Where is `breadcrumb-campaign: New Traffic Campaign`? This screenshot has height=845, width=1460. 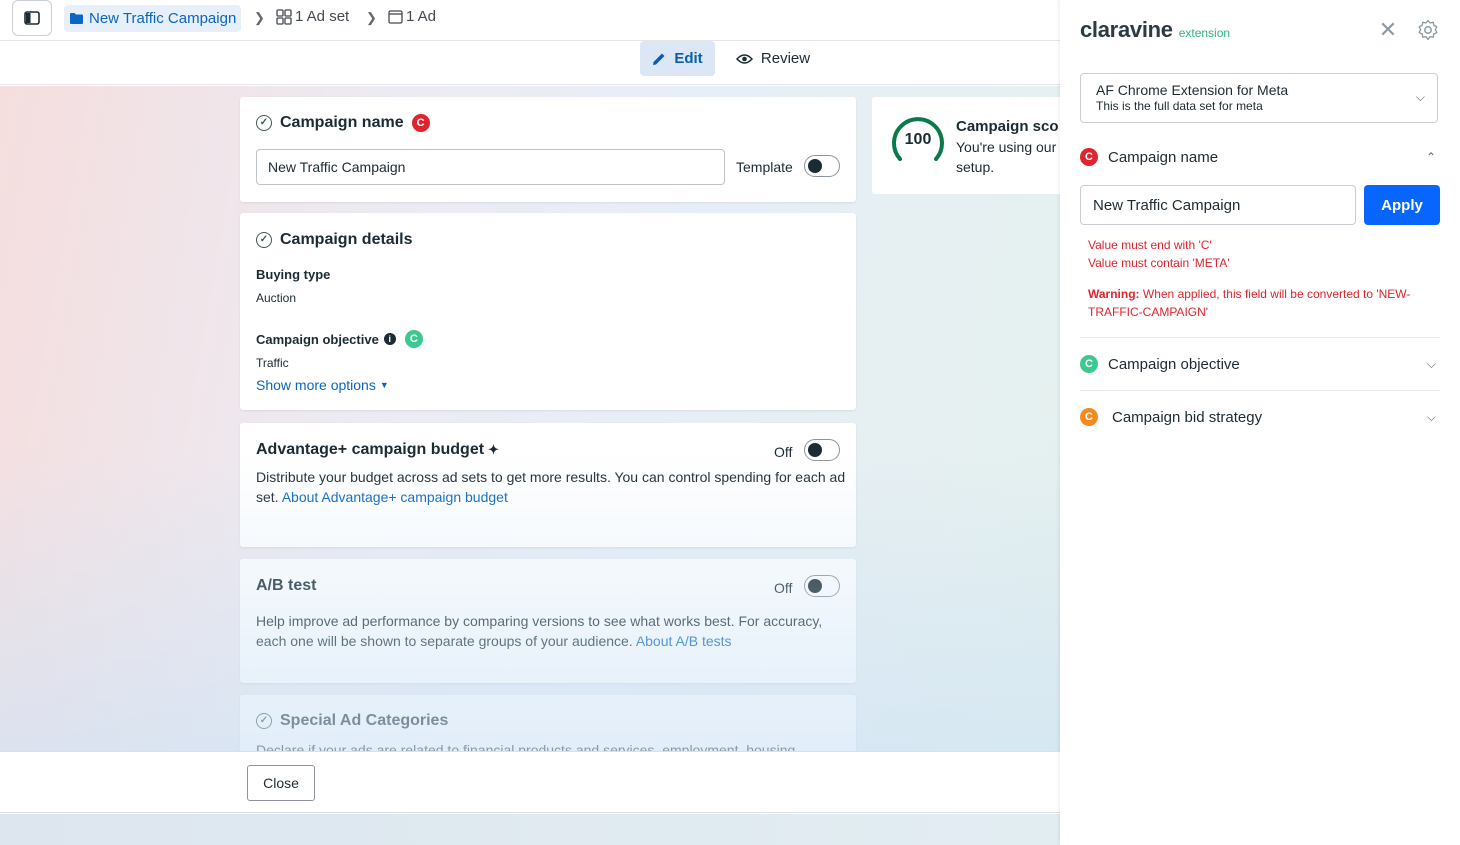 breadcrumb-campaign: New Traffic Campaign is located at coordinates (153, 18).